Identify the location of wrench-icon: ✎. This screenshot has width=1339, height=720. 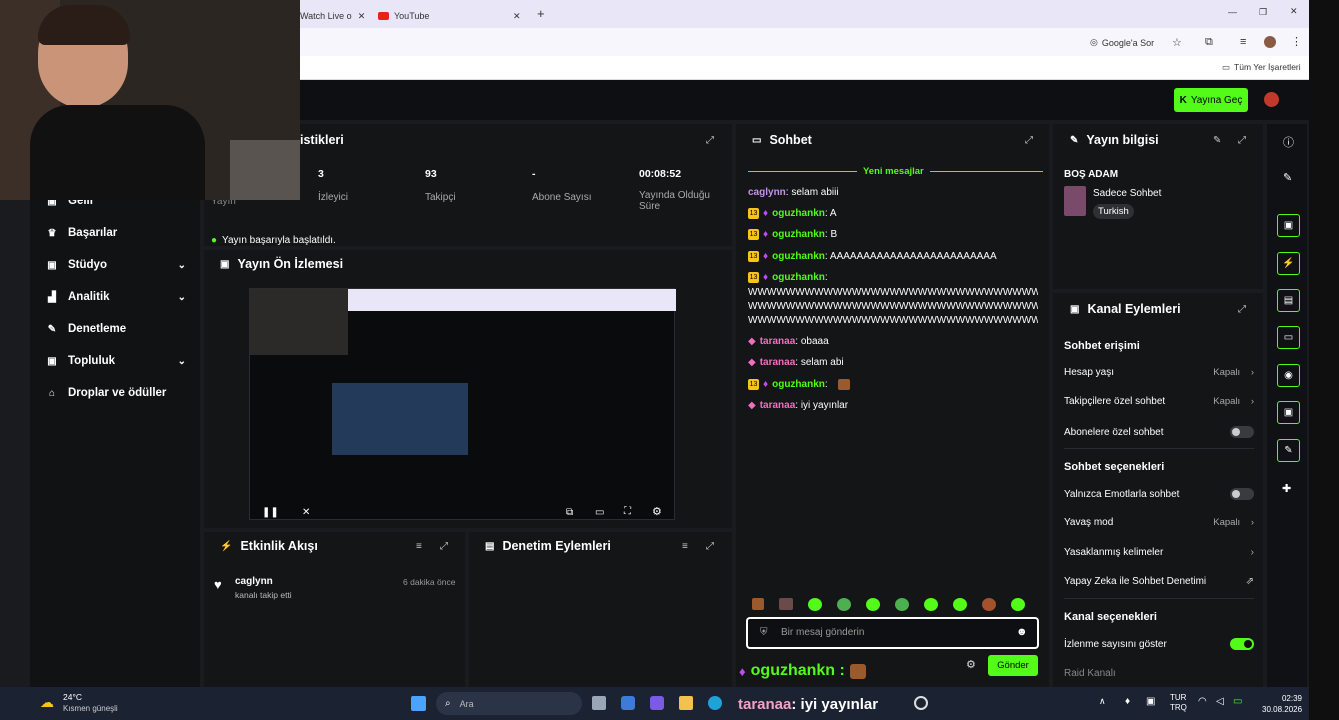
(1288, 450).